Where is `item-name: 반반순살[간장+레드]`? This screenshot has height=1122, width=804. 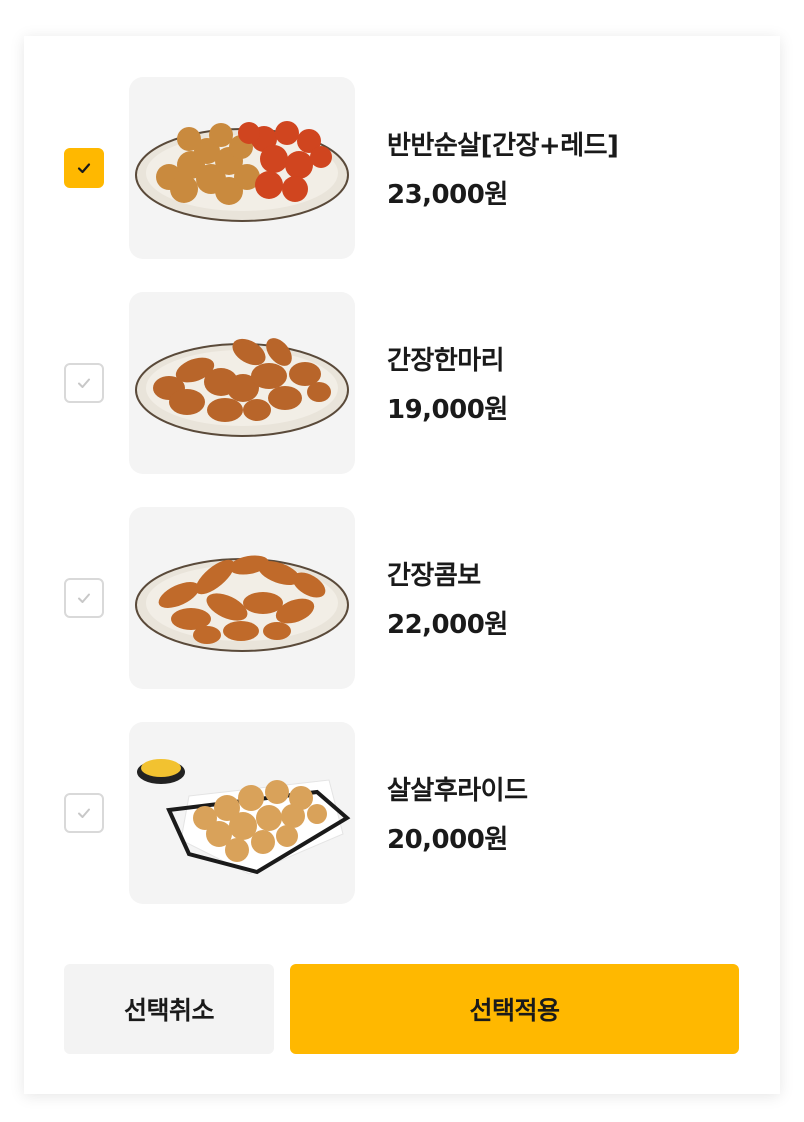
item-name: 반반순살[간장+레드] is located at coordinates (503, 146).